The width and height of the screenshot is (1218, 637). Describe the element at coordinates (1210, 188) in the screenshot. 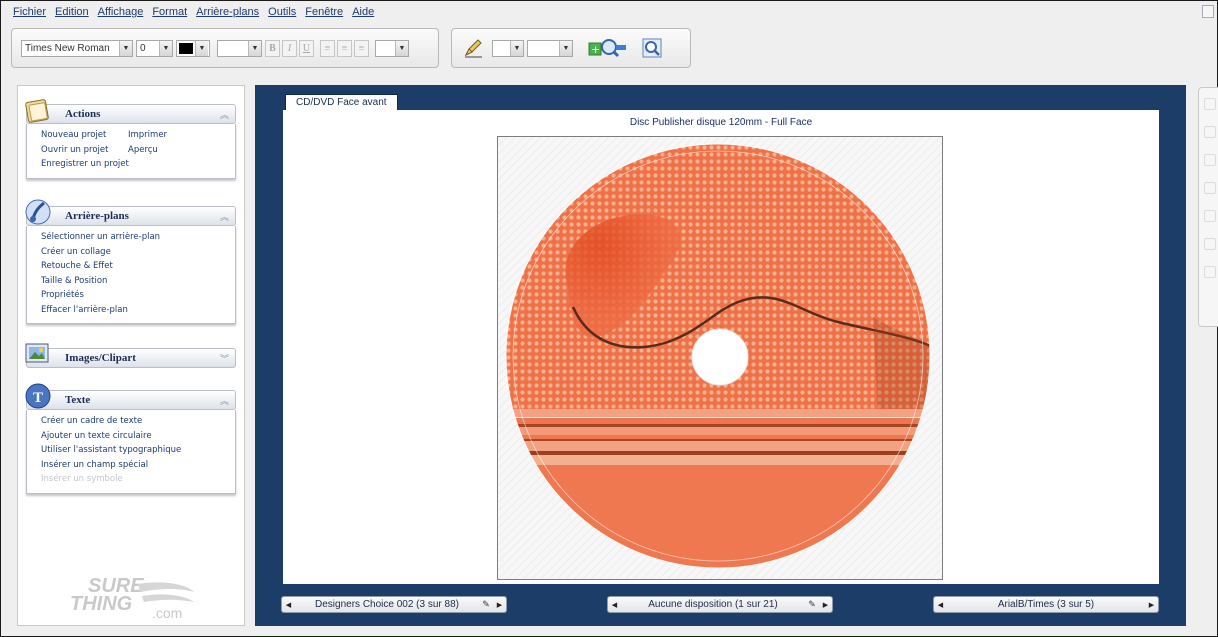

I see `align-bottom-icon` at that location.